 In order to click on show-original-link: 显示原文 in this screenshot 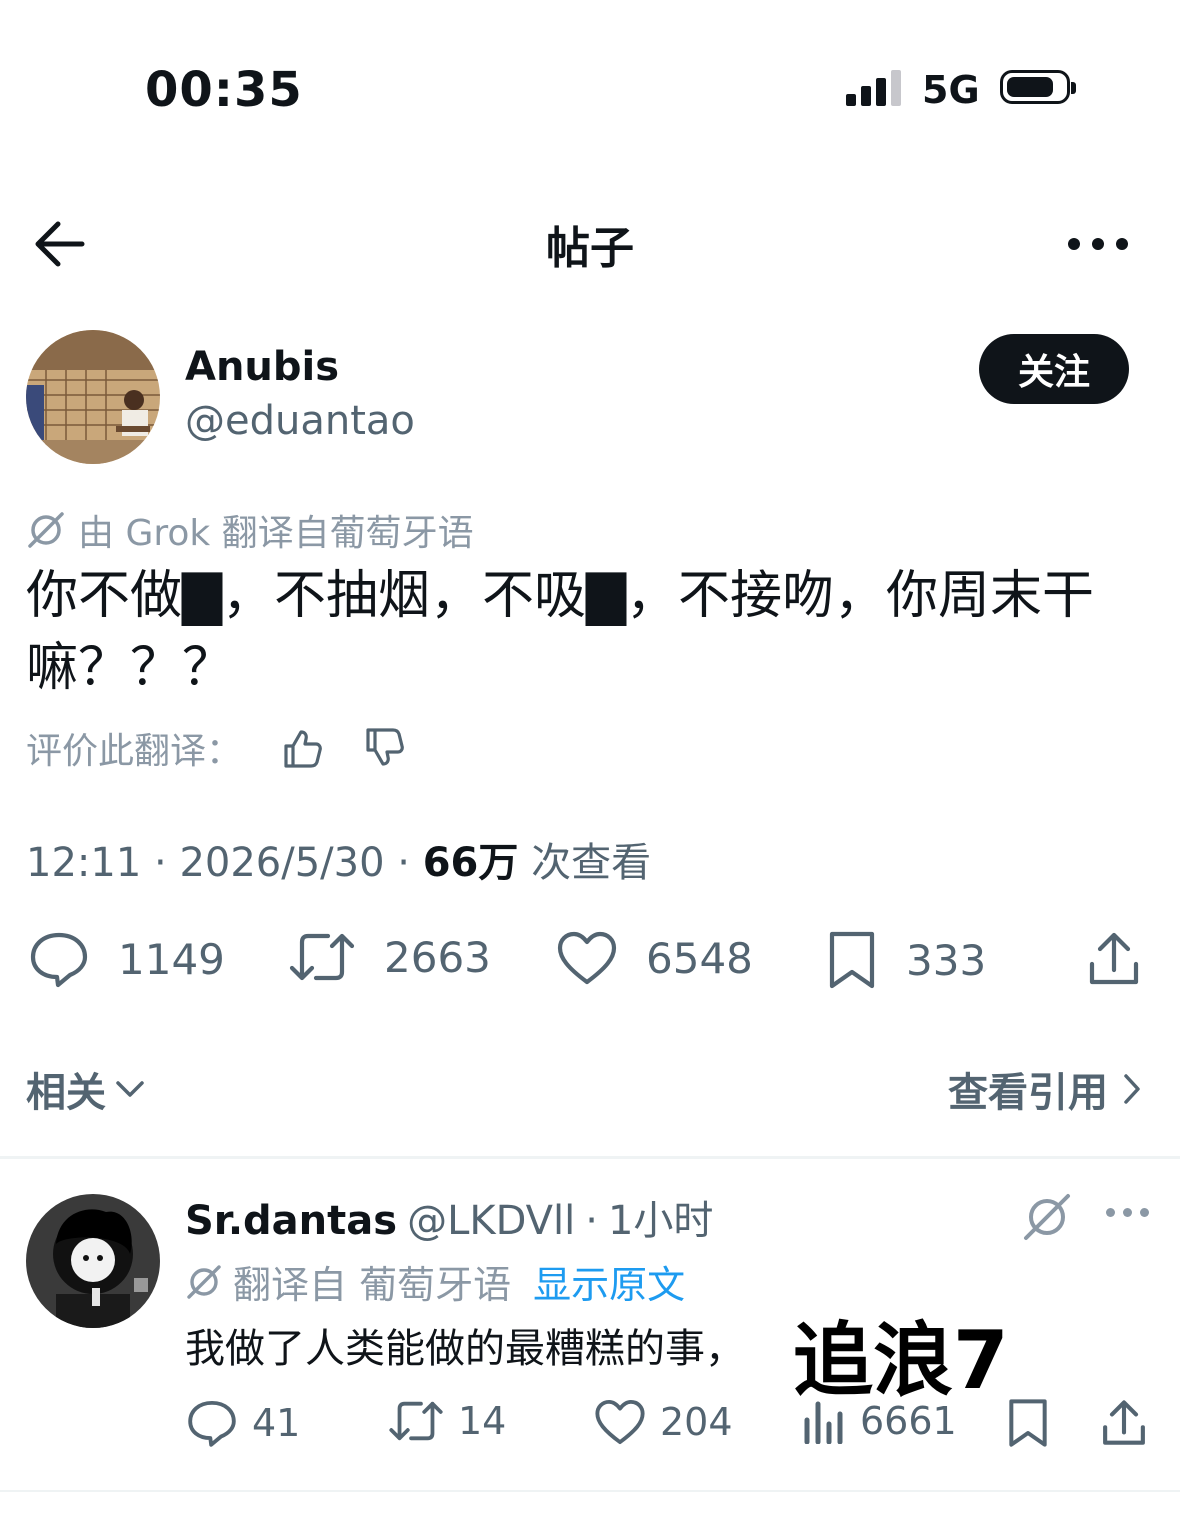, I will do `click(609, 1281)`.